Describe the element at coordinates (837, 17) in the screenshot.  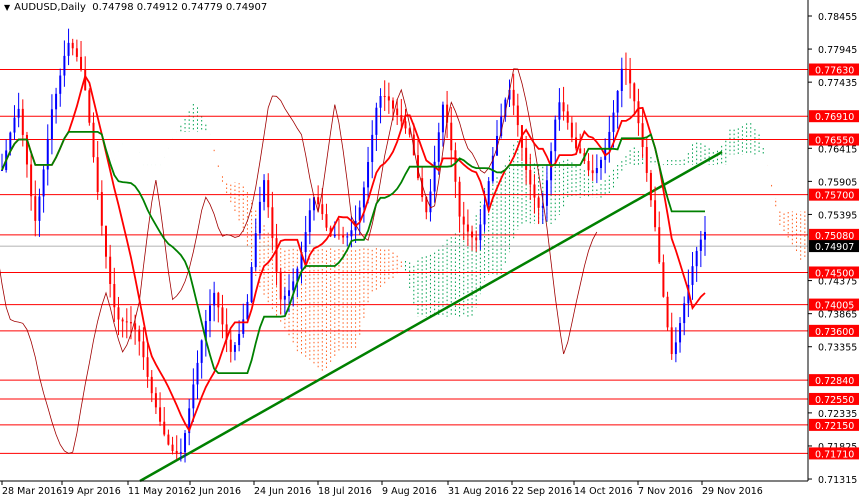
I see `price-tick-label: 0.78455` at that location.